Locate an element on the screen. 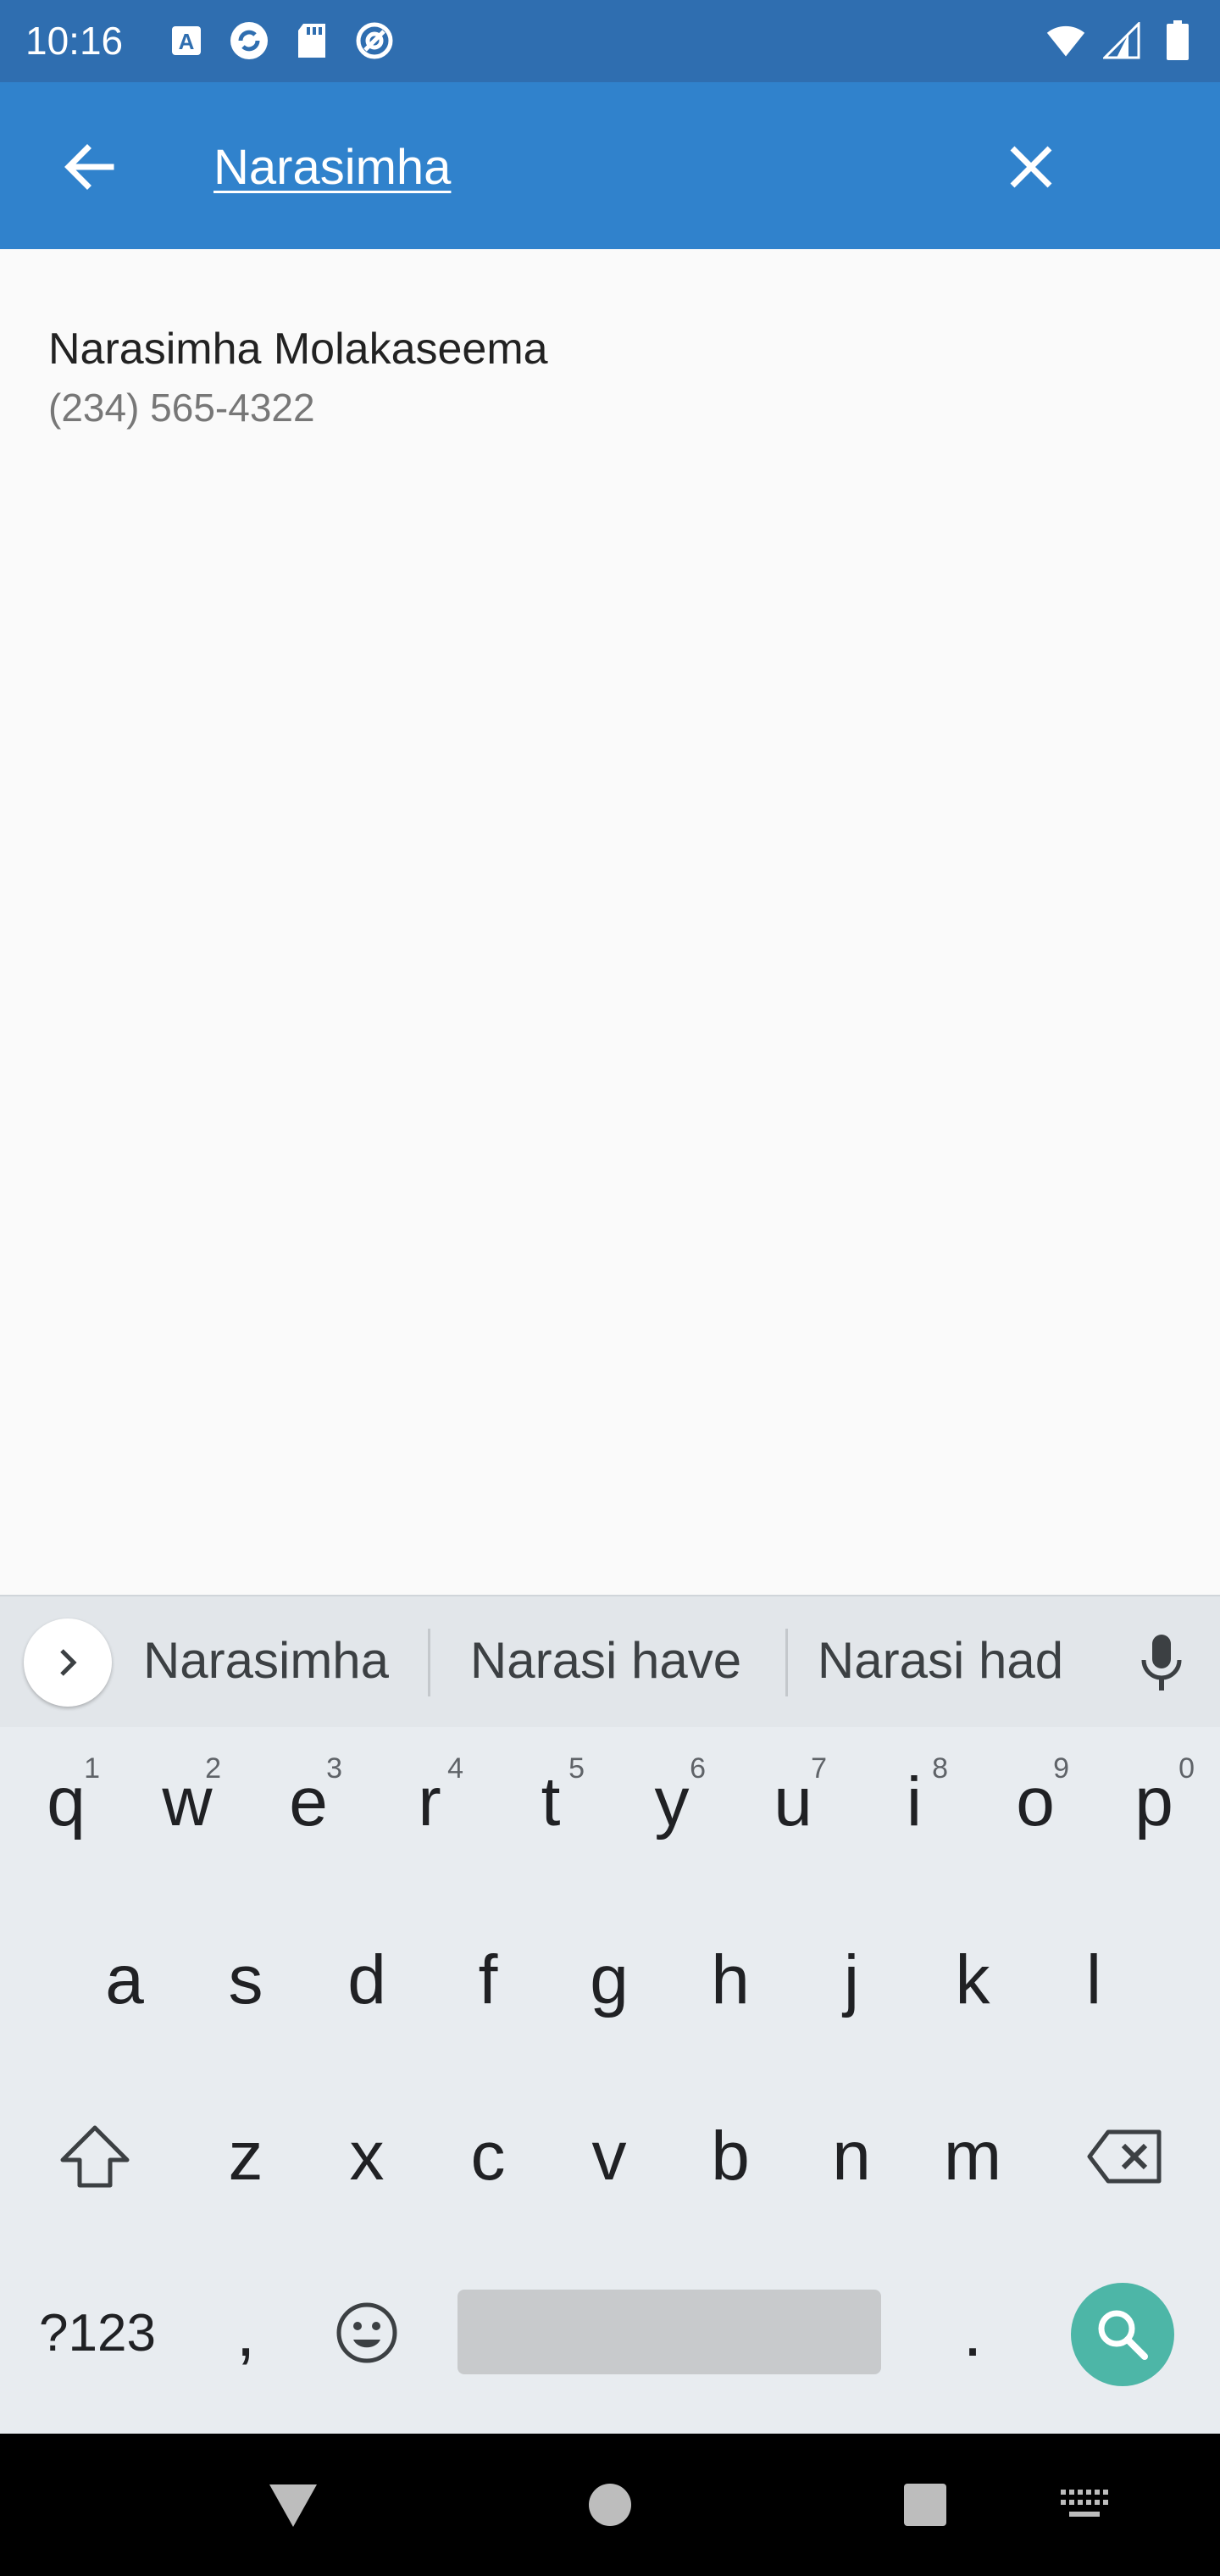  key-hint: 1 is located at coordinates (92, 1768).